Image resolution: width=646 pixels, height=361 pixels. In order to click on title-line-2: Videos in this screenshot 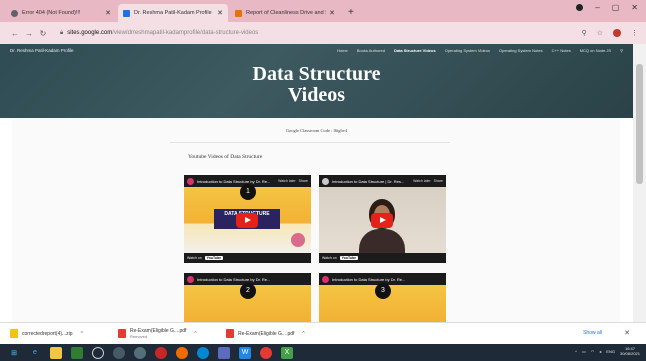, I will do `click(316, 95)`.